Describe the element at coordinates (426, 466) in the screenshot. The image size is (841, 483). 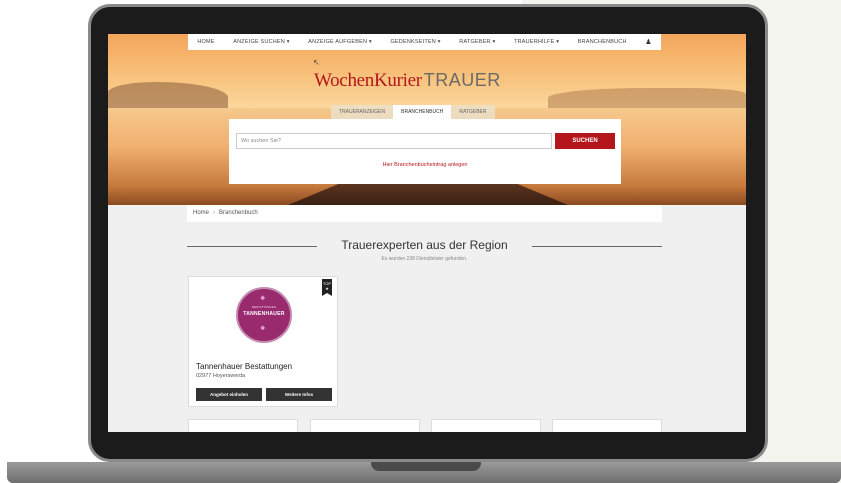
I see `laptop-notch` at that location.